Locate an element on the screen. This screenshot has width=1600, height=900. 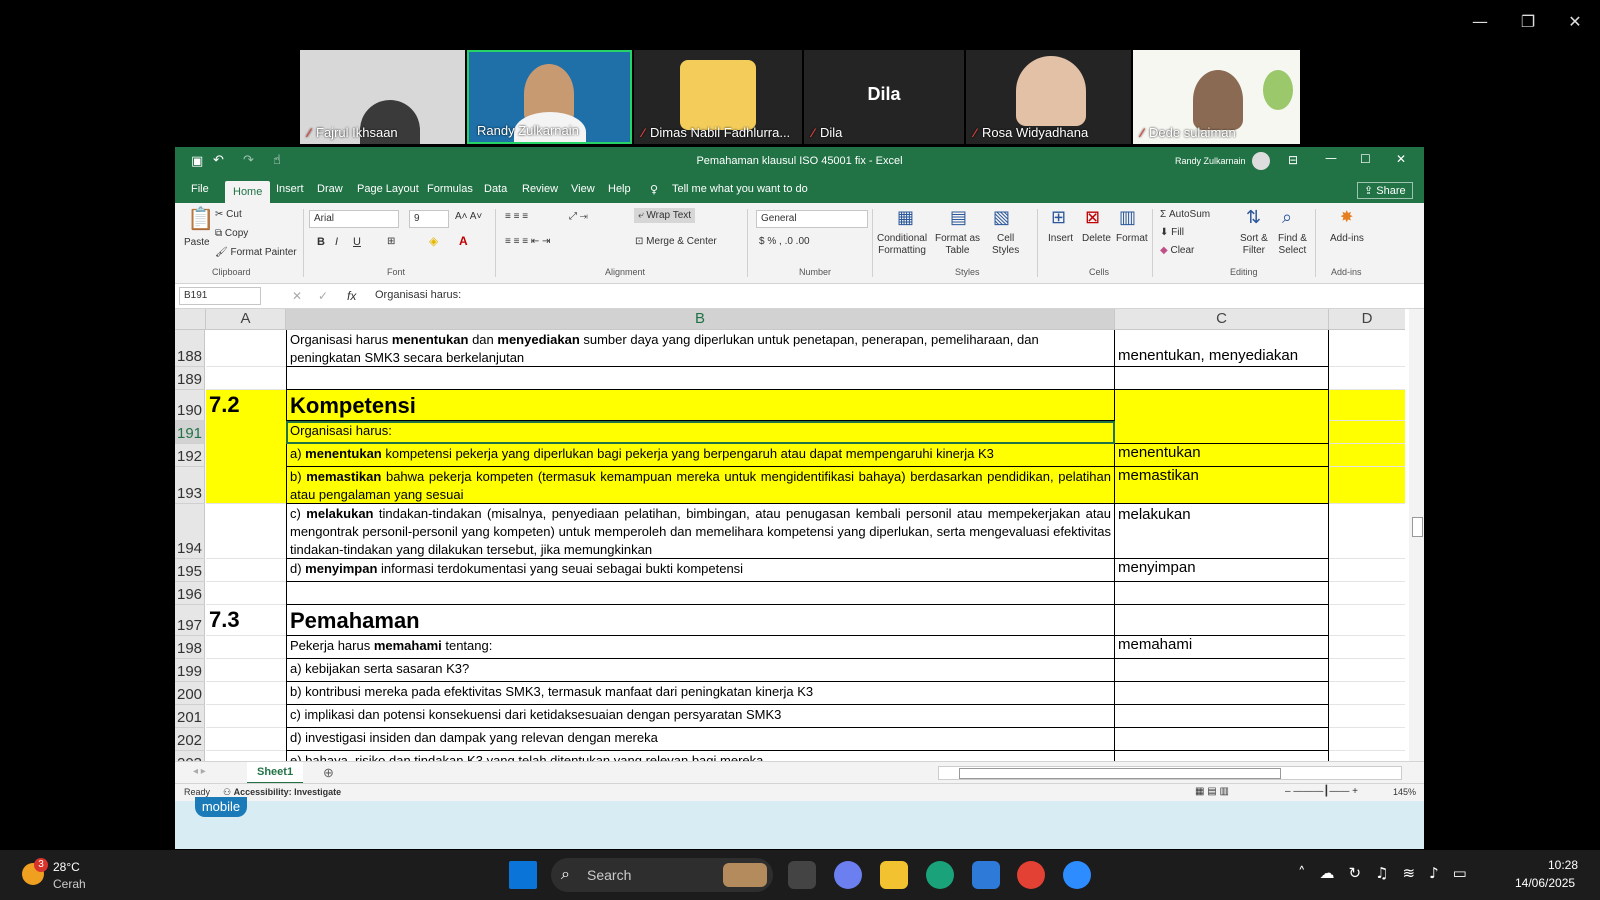
chrome-icon is located at coordinates (1031, 875).